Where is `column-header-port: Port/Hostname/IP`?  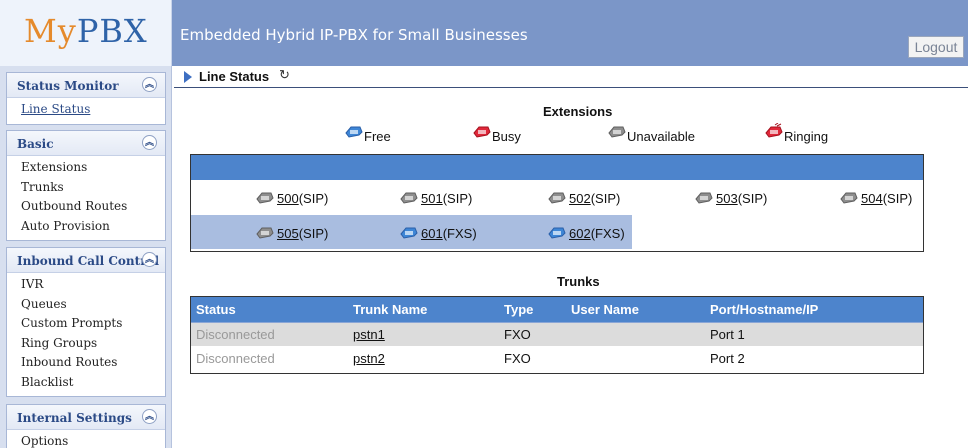
column-header-port: Port/Hostname/IP is located at coordinates (814, 310).